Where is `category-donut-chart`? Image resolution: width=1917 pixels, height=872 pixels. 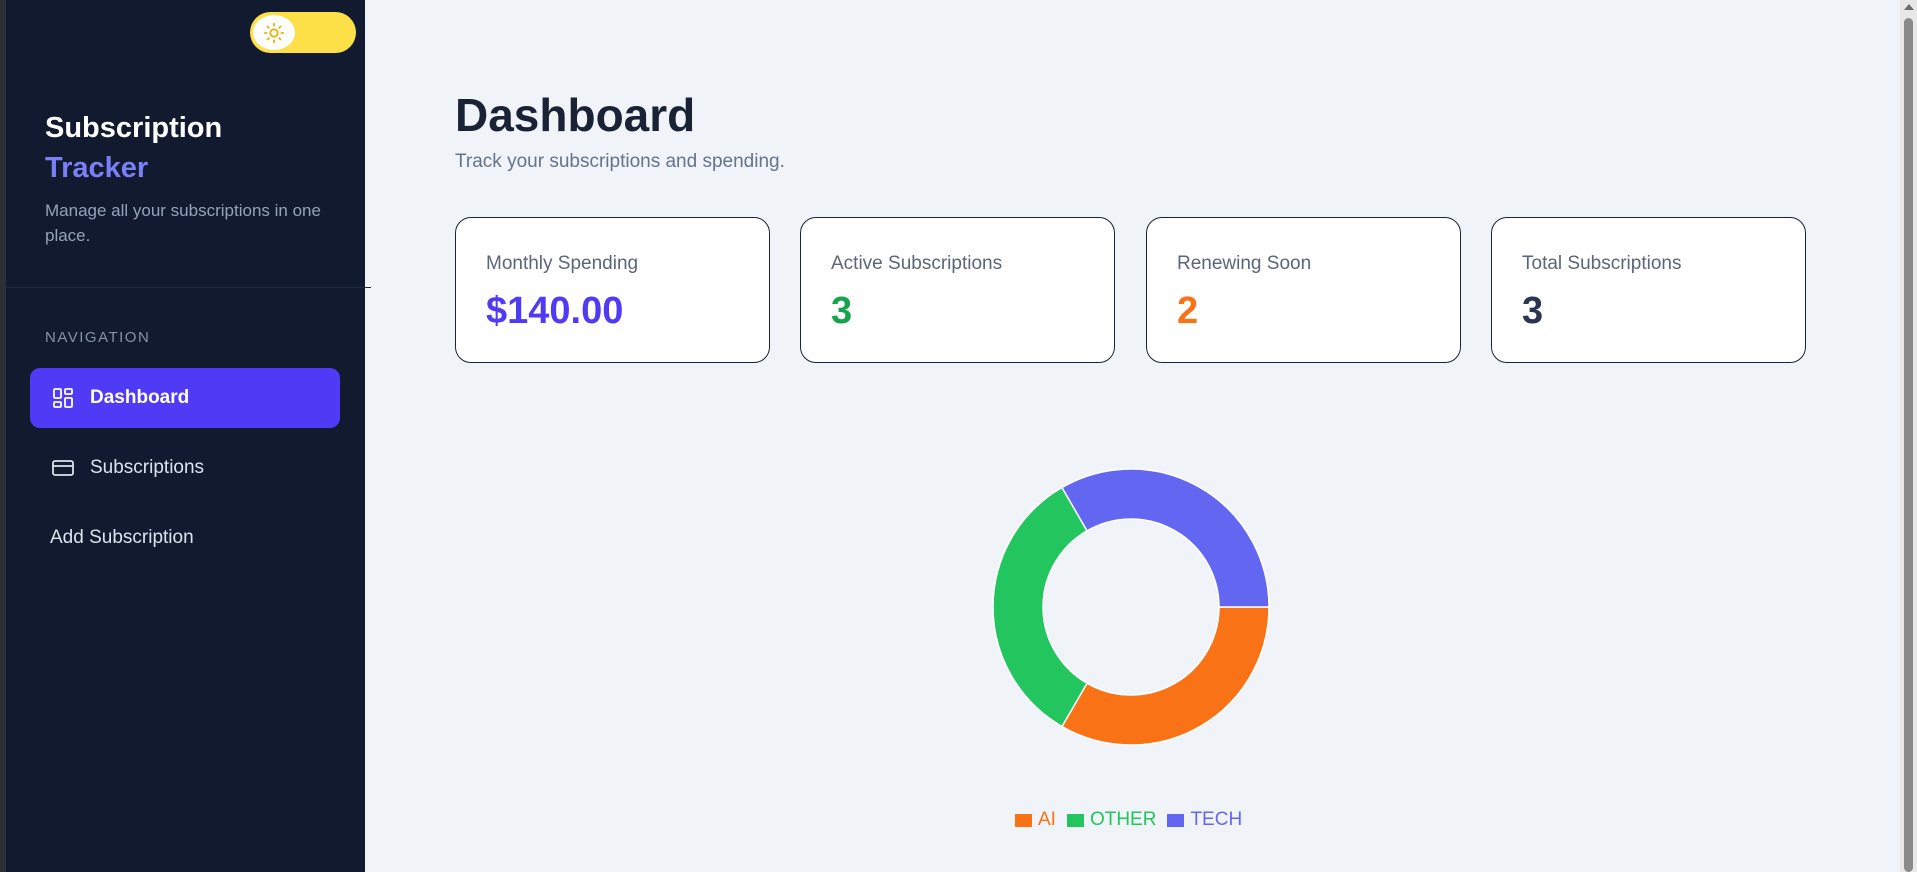
category-donut-chart is located at coordinates (1131, 607).